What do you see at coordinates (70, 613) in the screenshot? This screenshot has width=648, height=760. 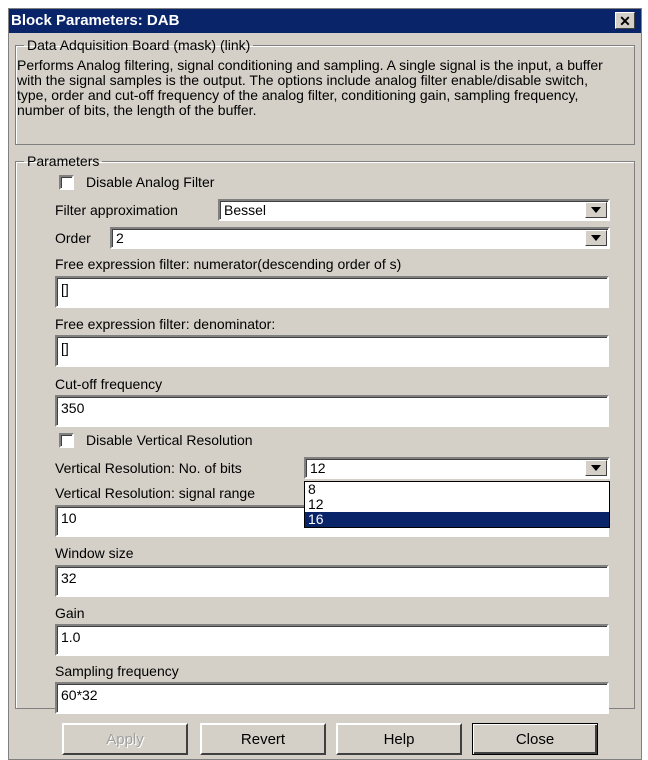 I see `gain-label: Gain` at bounding box center [70, 613].